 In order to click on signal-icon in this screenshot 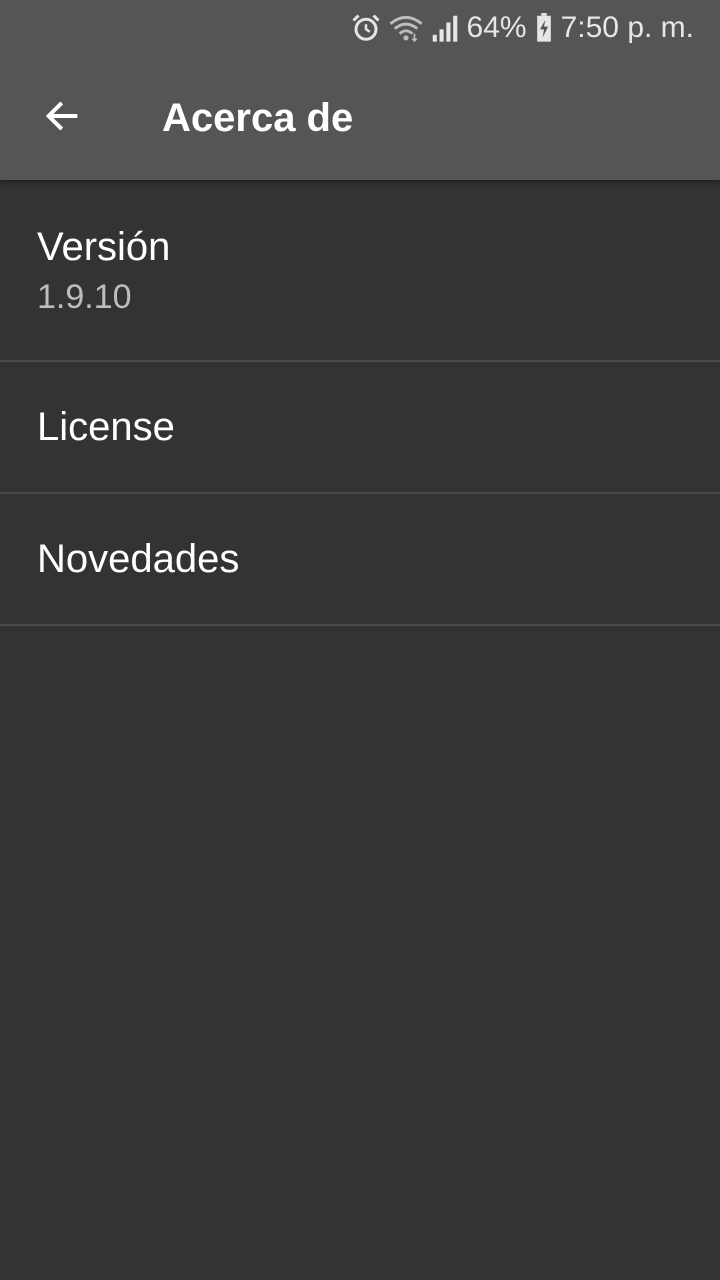, I will do `click(445, 28)`.